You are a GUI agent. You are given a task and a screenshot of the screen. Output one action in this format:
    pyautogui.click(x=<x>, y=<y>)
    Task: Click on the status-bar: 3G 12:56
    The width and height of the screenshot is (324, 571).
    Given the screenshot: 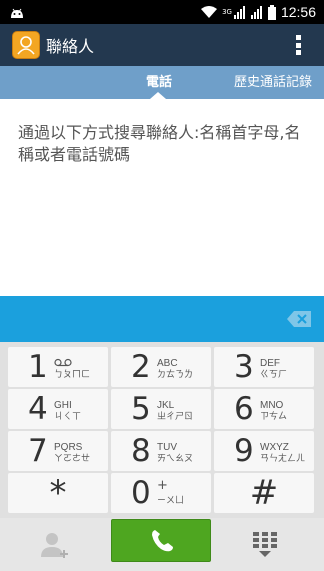 What is the action you would take?
    pyautogui.click(x=162, y=12)
    